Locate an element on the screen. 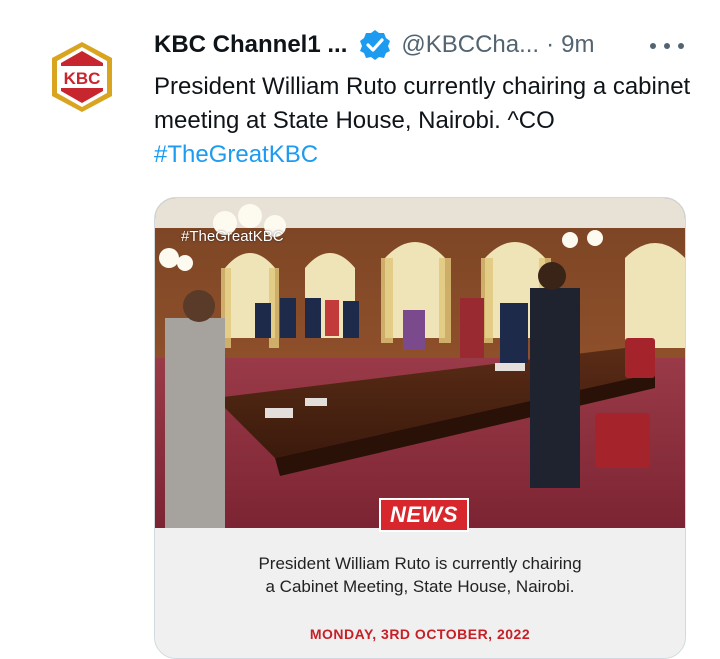  verified-badge-icon is located at coordinates (375, 45).